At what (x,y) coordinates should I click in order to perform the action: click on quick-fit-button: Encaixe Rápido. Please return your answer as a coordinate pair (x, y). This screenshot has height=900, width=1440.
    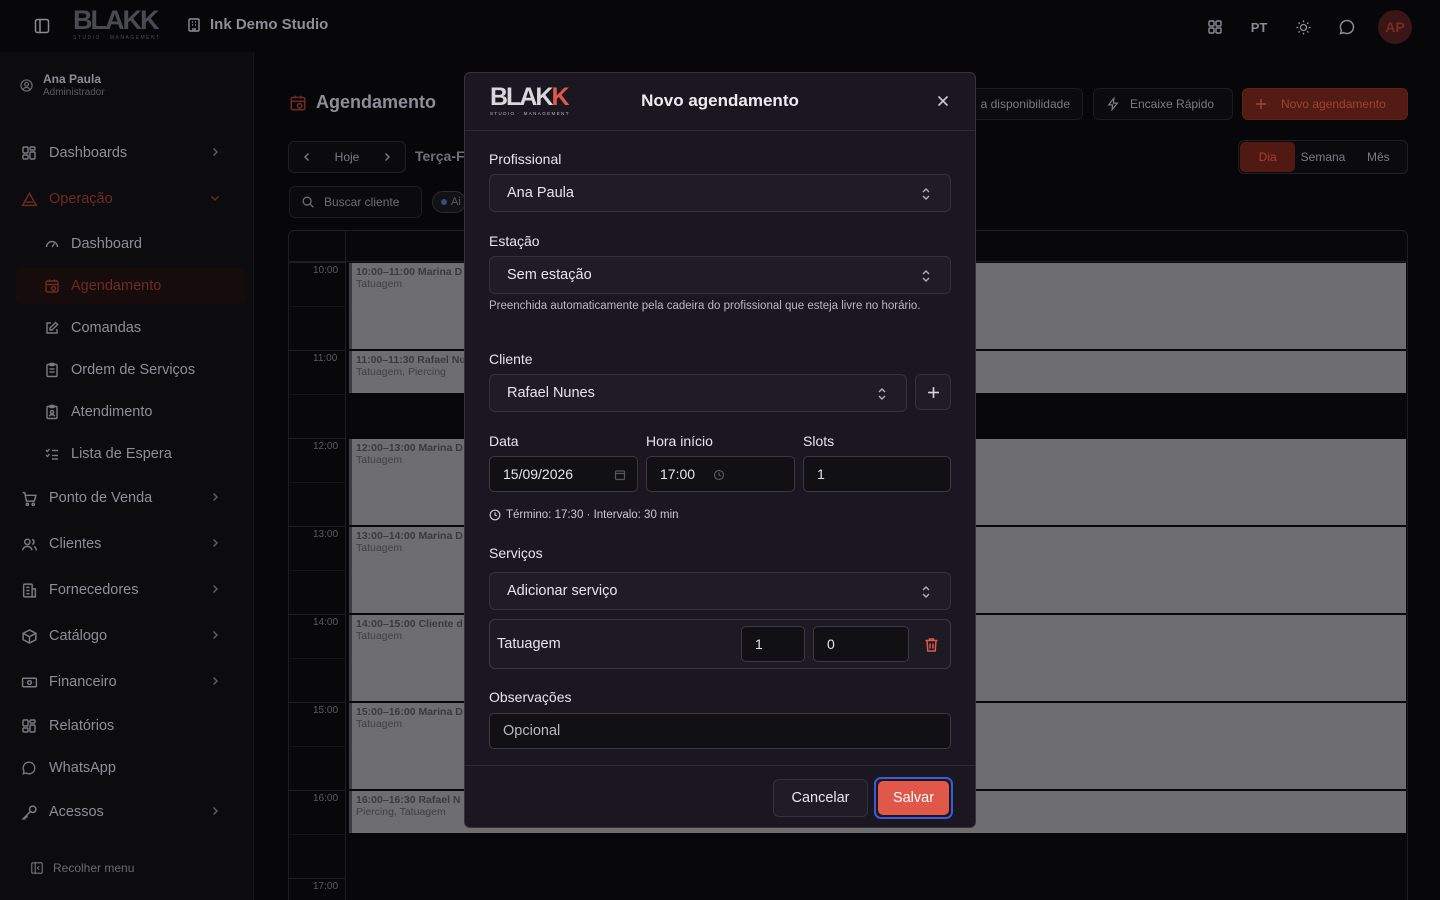
    Looking at the image, I should click on (1163, 104).